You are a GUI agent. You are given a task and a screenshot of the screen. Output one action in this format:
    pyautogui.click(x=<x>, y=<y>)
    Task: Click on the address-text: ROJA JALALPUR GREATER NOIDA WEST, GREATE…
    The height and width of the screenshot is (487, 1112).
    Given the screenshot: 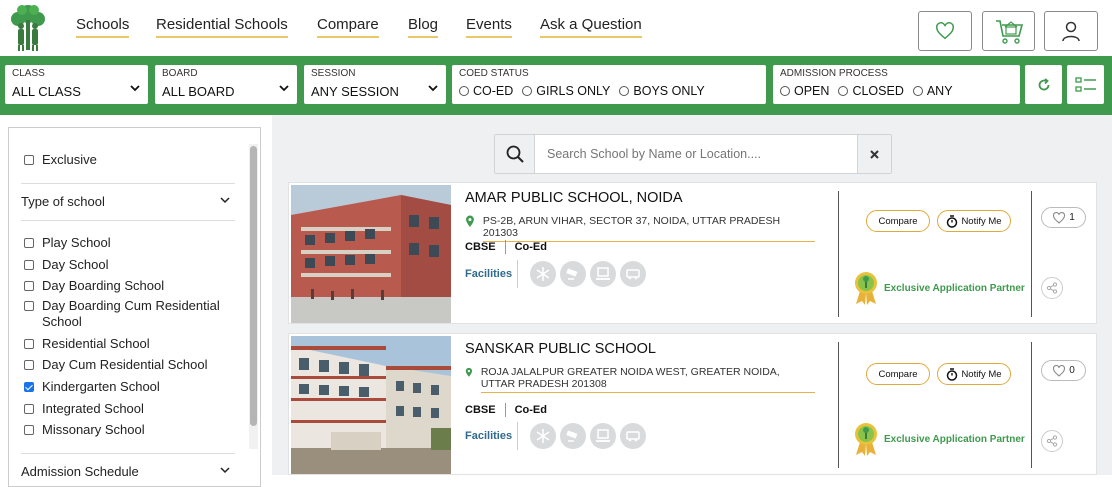 What is the action you would take?
    pyautogui.click(x=647, y=379)
    